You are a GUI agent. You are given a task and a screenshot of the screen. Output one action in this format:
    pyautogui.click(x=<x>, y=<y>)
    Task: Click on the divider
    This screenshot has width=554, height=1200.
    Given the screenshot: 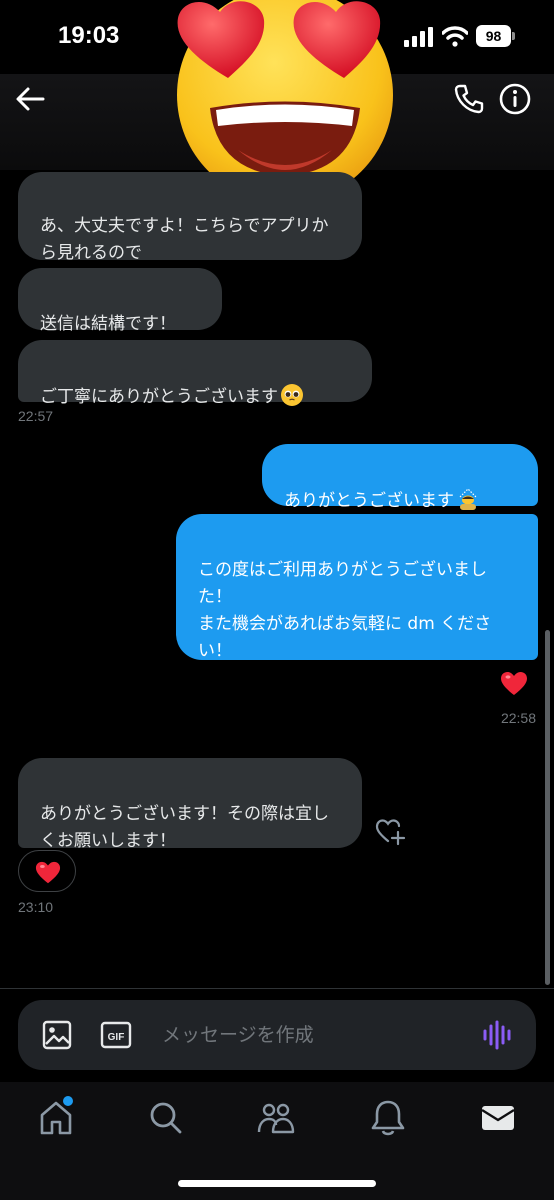 What is the action you would take?
    pyautogui.click(x=277, y=988)
    